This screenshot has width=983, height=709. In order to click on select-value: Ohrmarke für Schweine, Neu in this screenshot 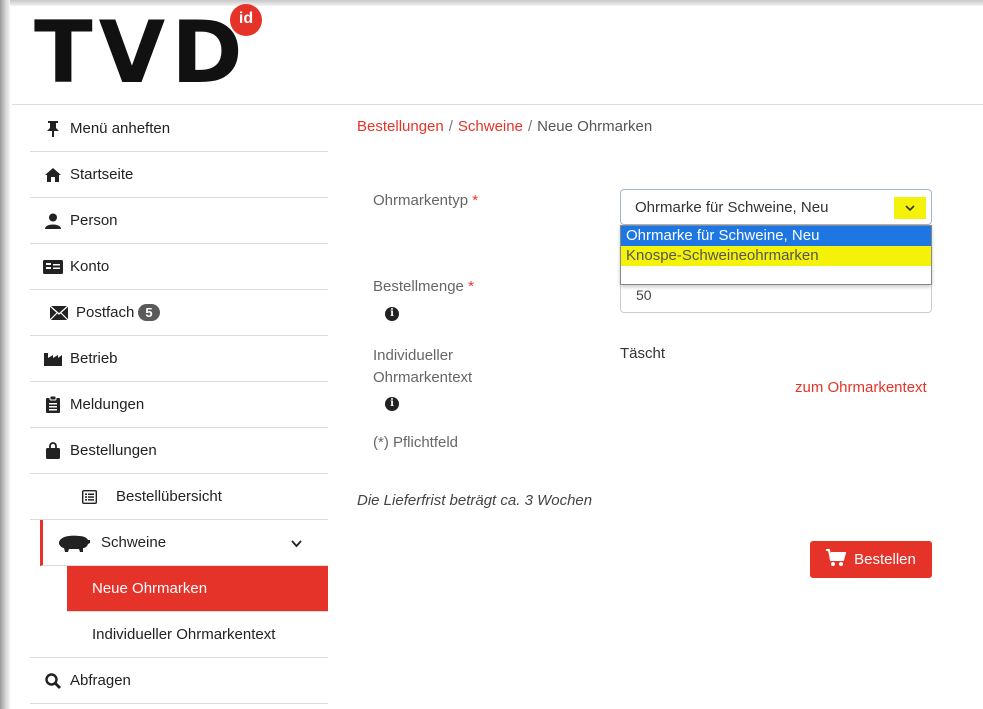, I will do `click(732, 207)`.